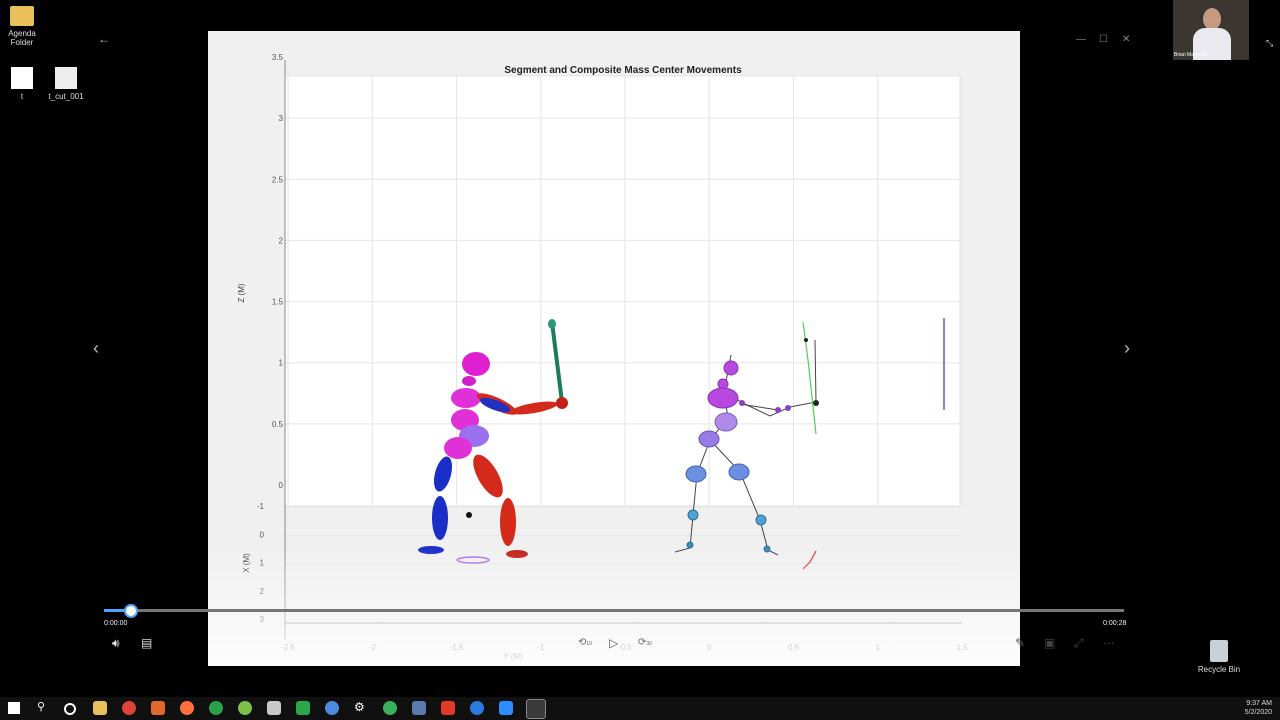 This screenshot has height=720, width=1280. Describe the element at coordinates (640, 708) in the screenshot. I see `taskbar: ⚲ ⚙ 9:37 AM 5/2/2020` at that location.